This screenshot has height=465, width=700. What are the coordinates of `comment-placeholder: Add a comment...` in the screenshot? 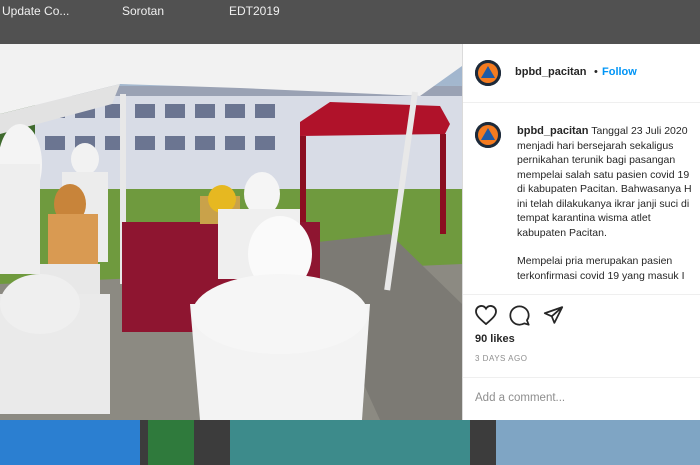 It's located at (520, 398).